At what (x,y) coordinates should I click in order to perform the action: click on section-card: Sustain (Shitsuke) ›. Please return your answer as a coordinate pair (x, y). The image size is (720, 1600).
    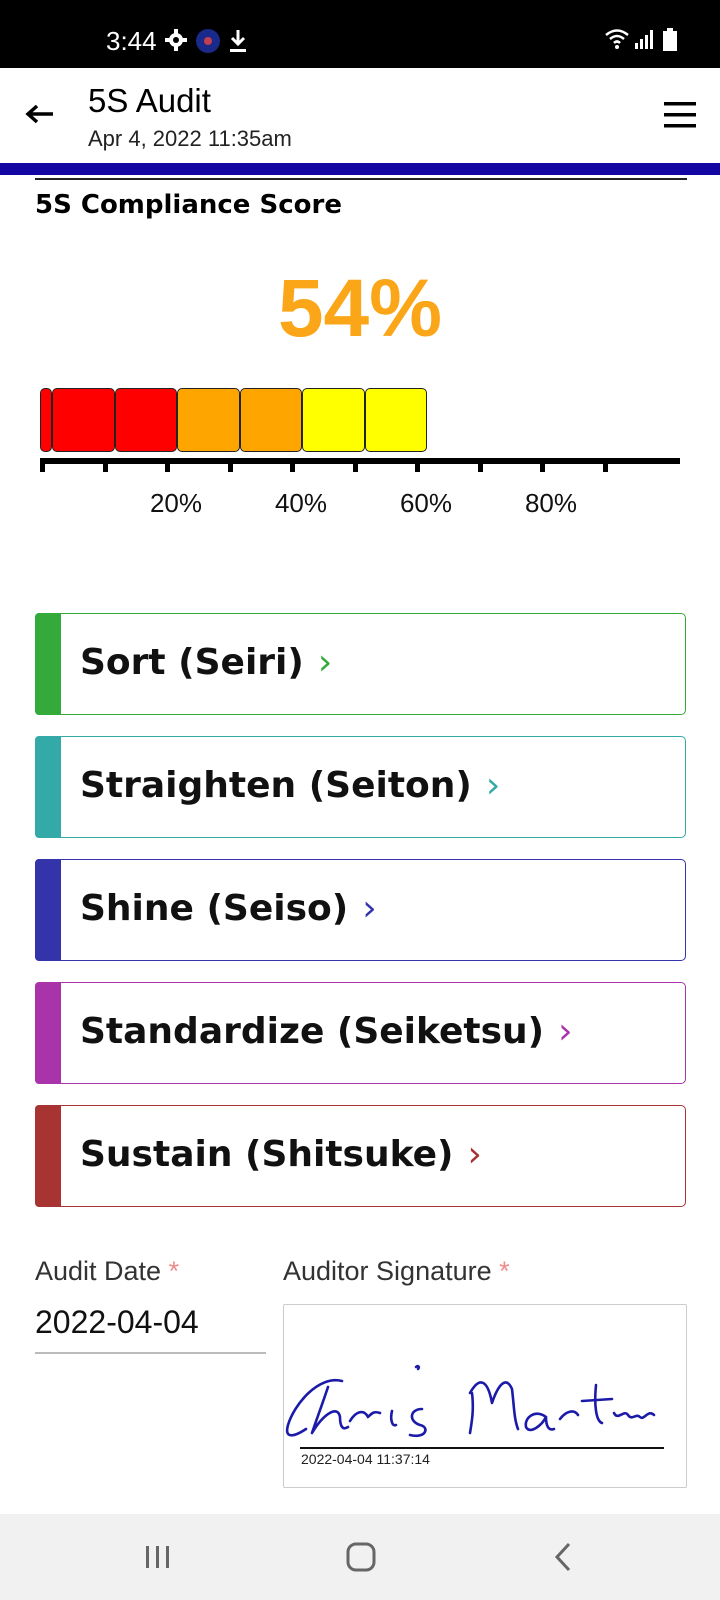
    Looking at the image, I should click on (360, 1156).